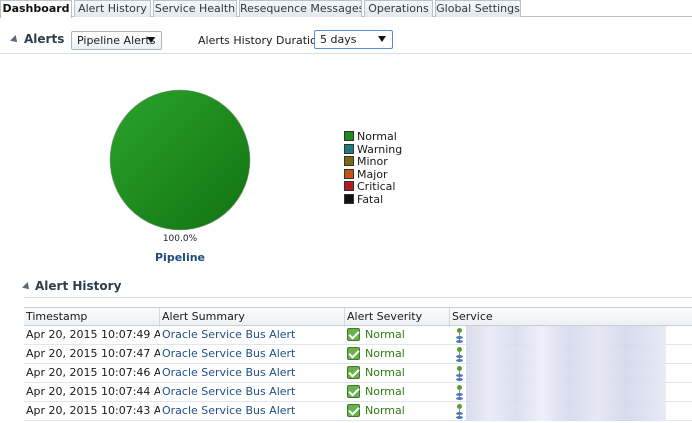 This screenshot has width=692, height=423. I want to click on duration-label: Alerts History Duration, so click(261, 40).